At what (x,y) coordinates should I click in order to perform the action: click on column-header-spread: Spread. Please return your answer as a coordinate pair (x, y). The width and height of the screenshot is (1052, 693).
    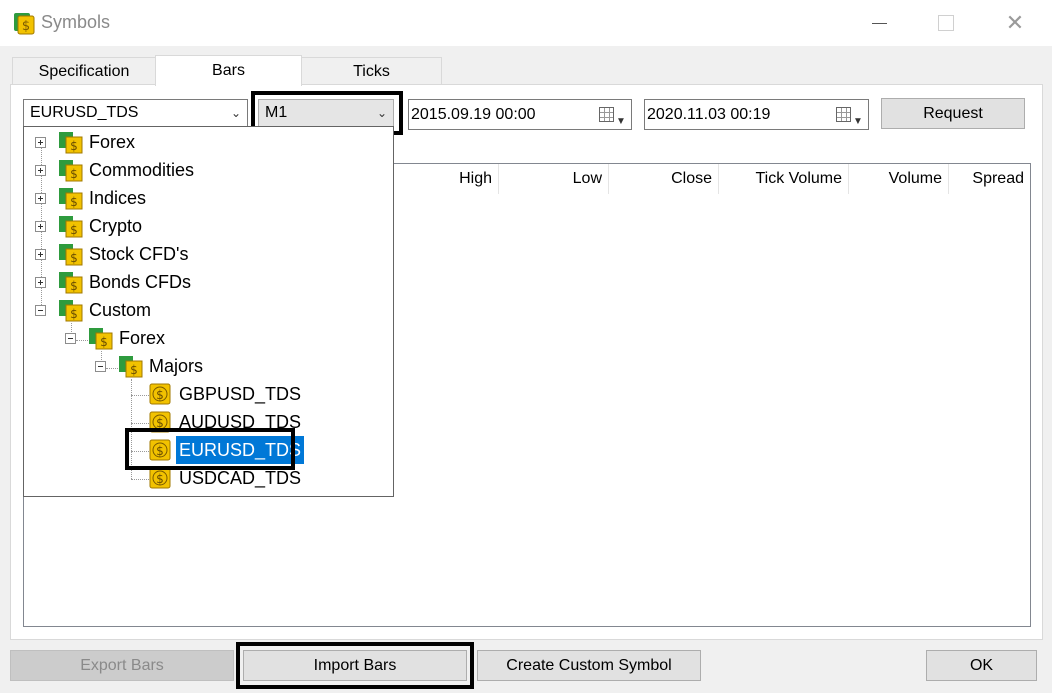
    Looking at the image, I should click on (989, 179).